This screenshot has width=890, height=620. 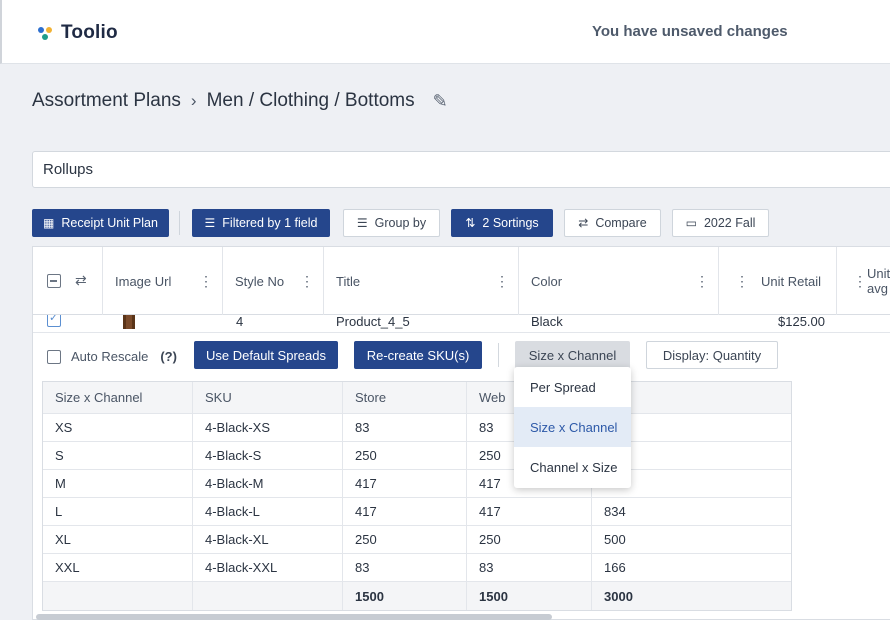 I want to click on recreate-sku-button: Re-create SKU(s), so click(x=418, y=355).